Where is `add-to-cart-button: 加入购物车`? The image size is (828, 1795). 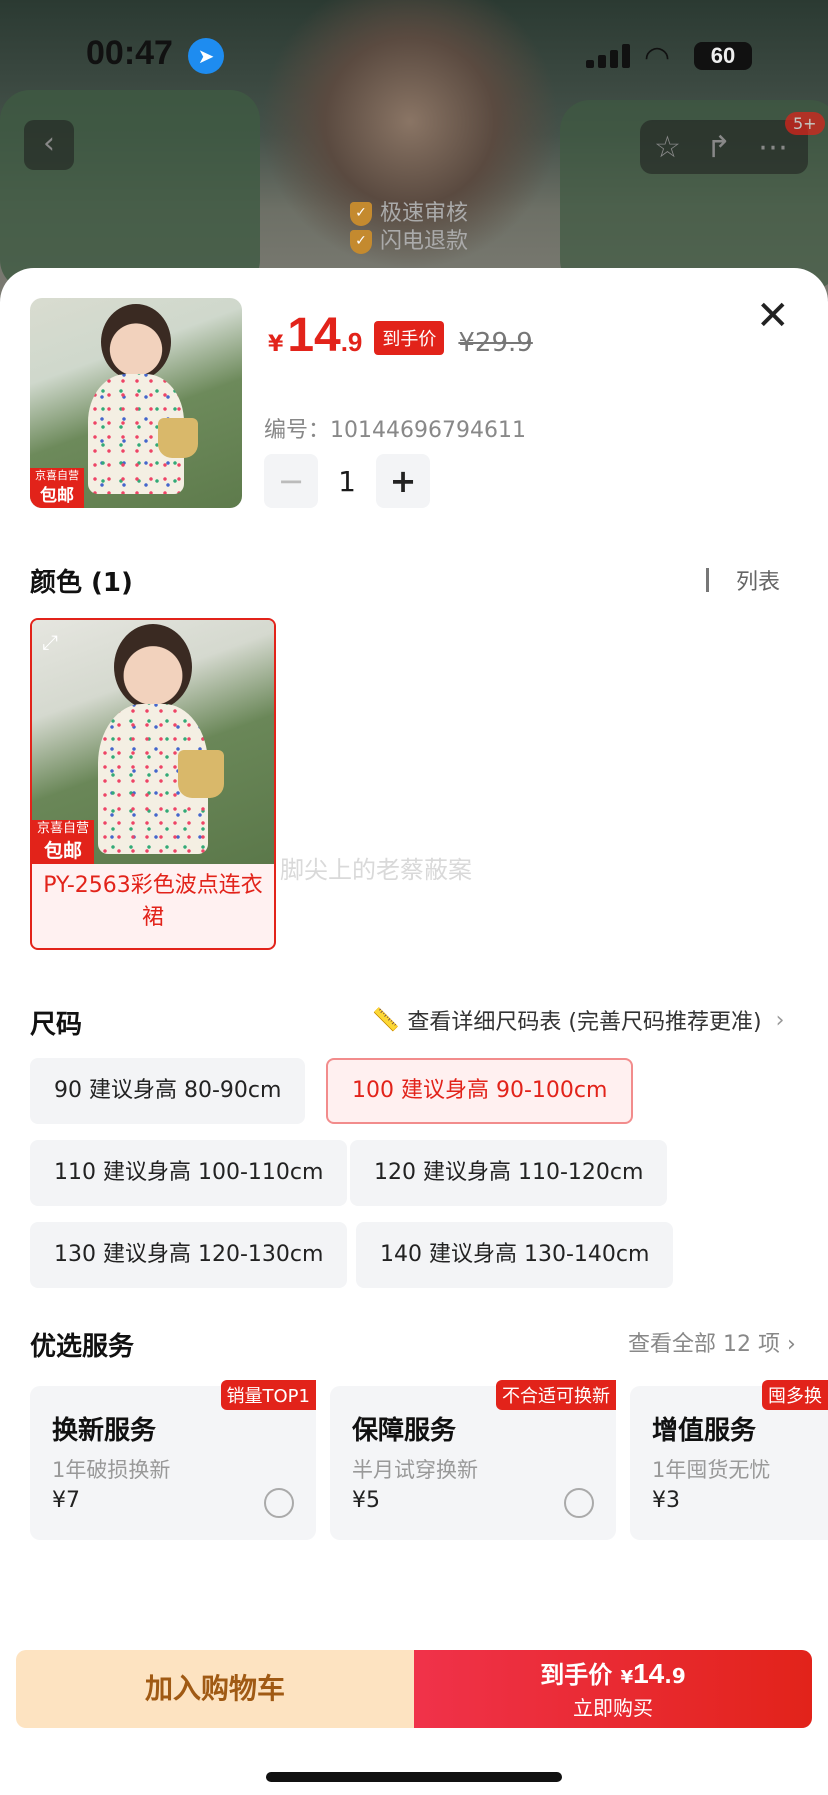
add-to-cart-button: 加入购物车 is located at coordinates (215, 1689).